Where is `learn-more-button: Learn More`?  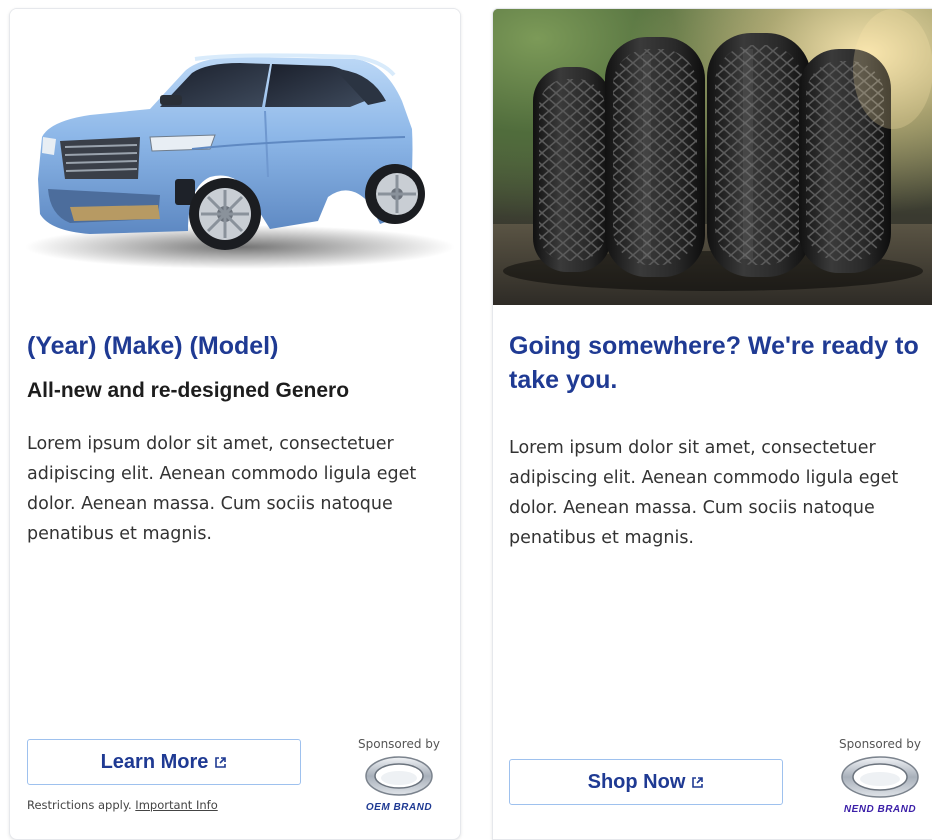
learn-more-button: Learn More is located at coordinates (164, 762).